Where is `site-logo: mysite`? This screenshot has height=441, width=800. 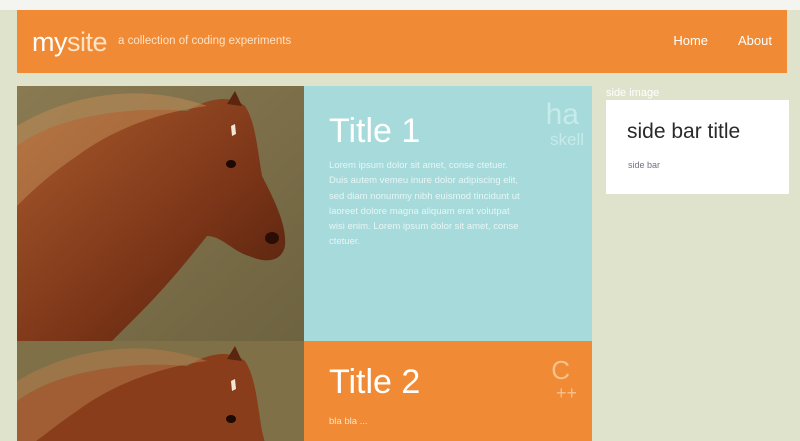 site-logo: mysite is located at coordinates (70, 42).